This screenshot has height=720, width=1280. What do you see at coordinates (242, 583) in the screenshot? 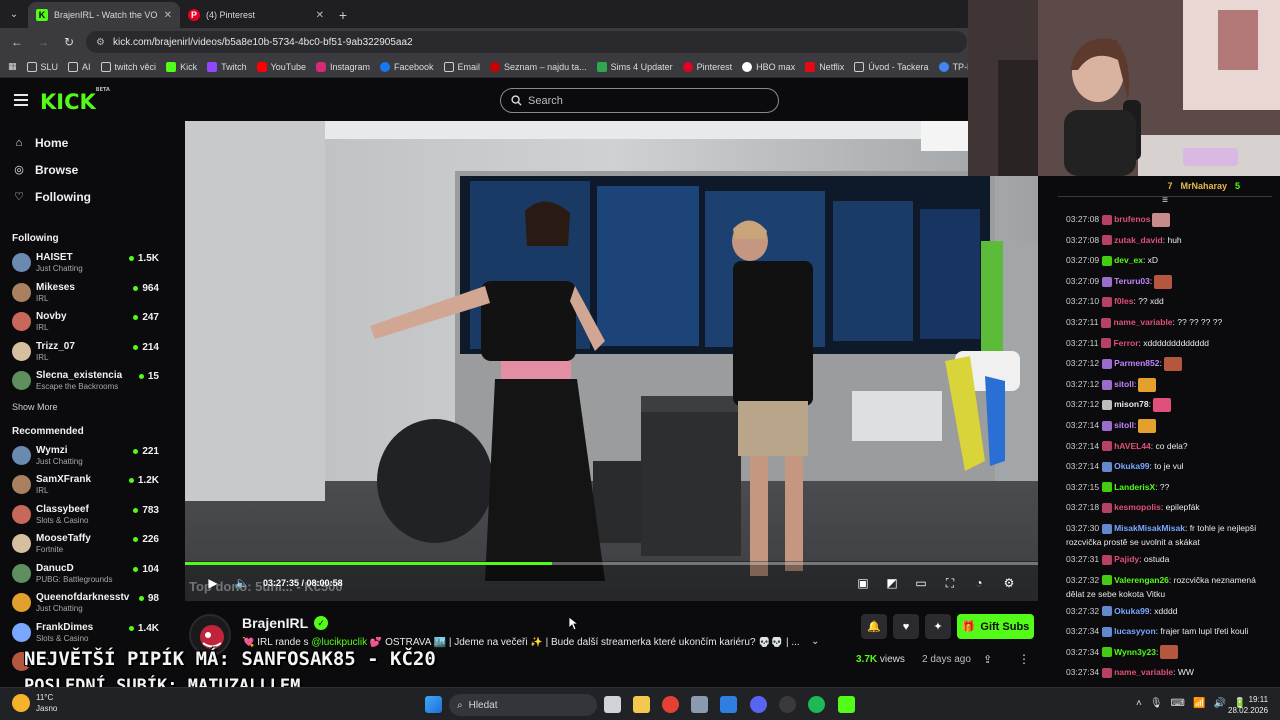
I see `volume-icon: 🔈` at bounding box center [242, 583].